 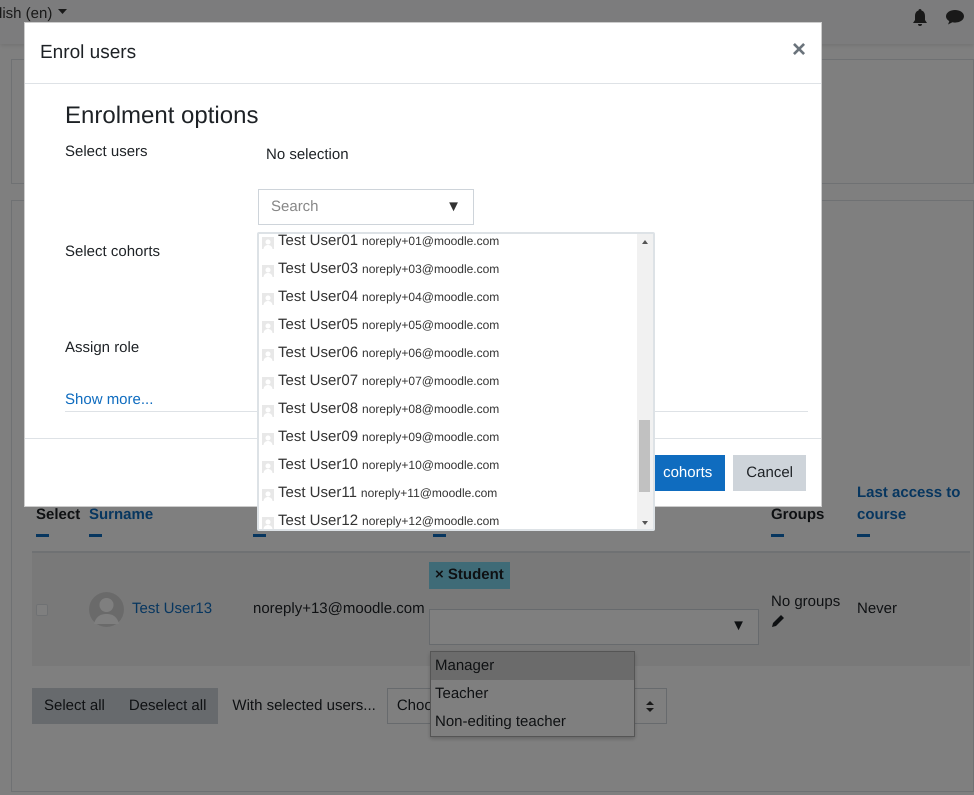 What do you see at coordinates (449, 465) in the screenshot?
I see `user-option: Test User10 noreply+10@moodle.com` at bounding box center [449, 465].